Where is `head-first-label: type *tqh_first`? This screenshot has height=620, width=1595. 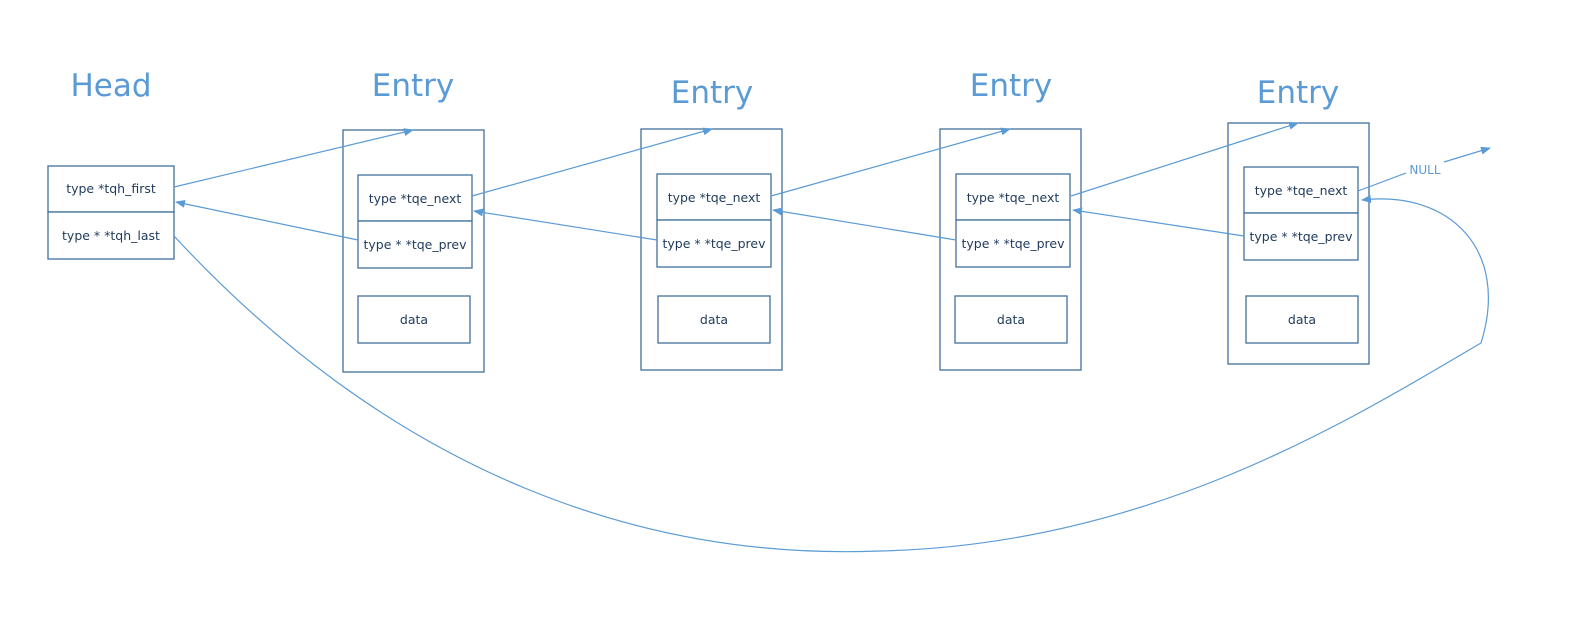 head-first-label: type *tqh_first is located at coordinates (111, 188).